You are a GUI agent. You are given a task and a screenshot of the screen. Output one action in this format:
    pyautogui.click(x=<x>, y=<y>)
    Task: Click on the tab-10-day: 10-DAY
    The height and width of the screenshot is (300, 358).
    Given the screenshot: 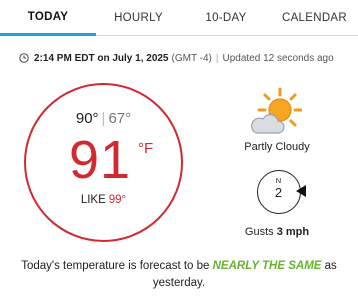 What is the action you would take?
    pyautogui.click(x=226, y=18)
    